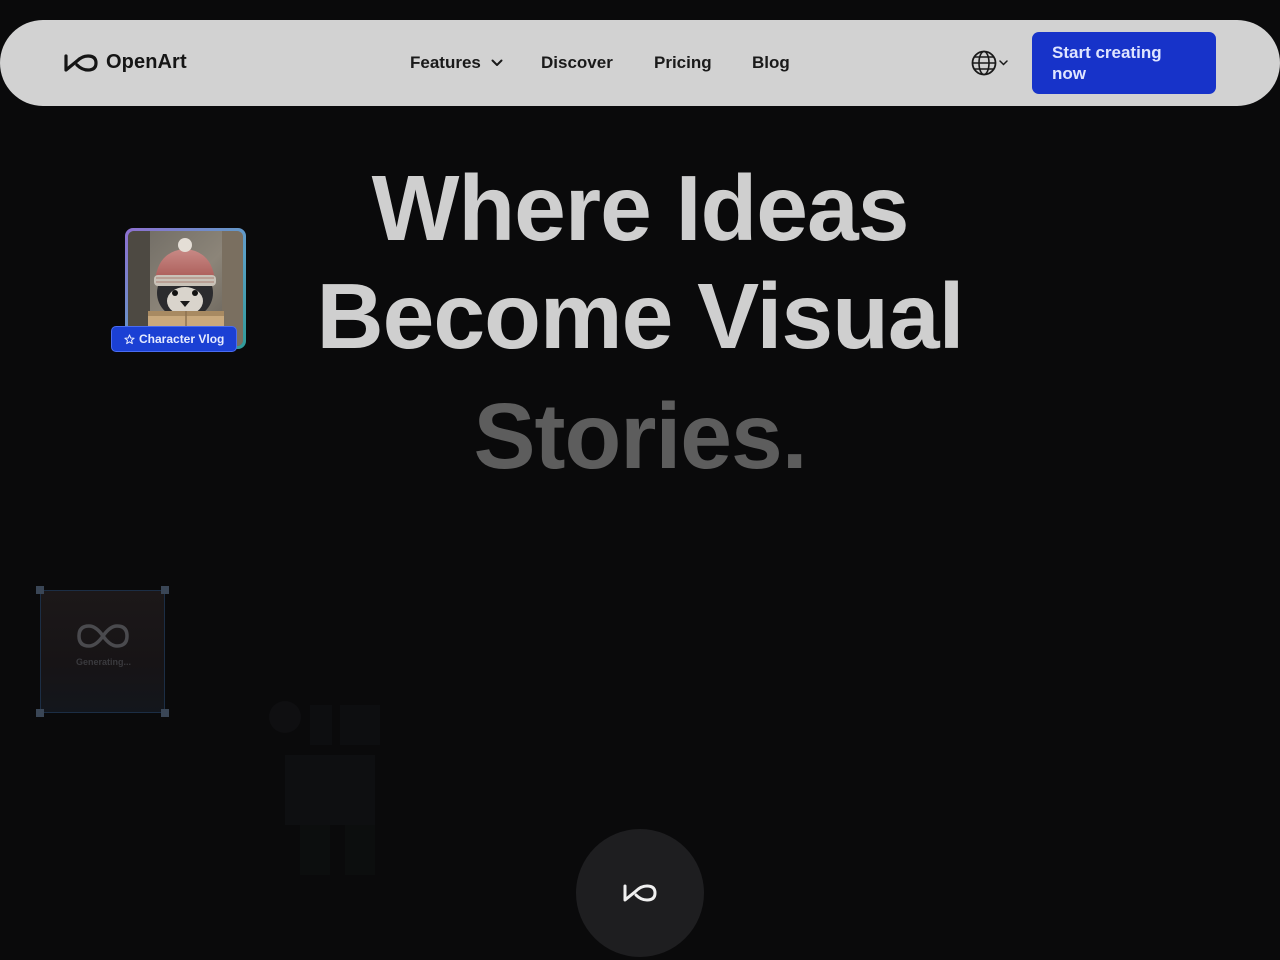 This screenshot has width=1280, height=960. What do you see at coordinates (103, 636) in the screenshot?
I see `infinity-loading-icon` at bounding box center [103, 636].